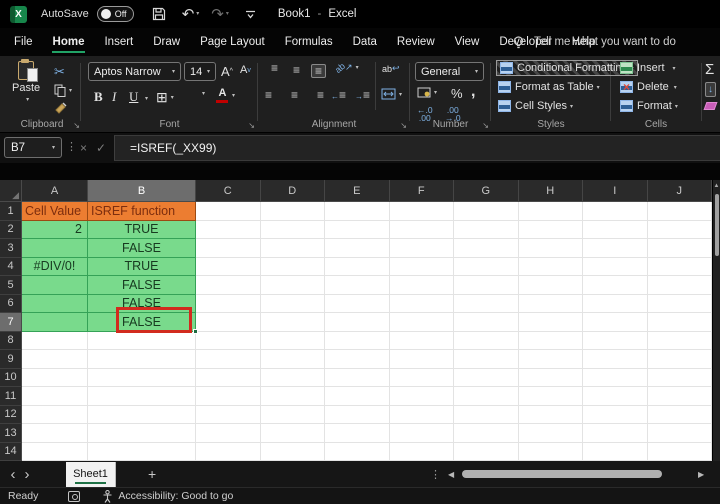 The width and height of the screenshot is (720, 504). Describe the element at coordinates (550, 451) in the screenshot. I see `cell-h14` at that location.